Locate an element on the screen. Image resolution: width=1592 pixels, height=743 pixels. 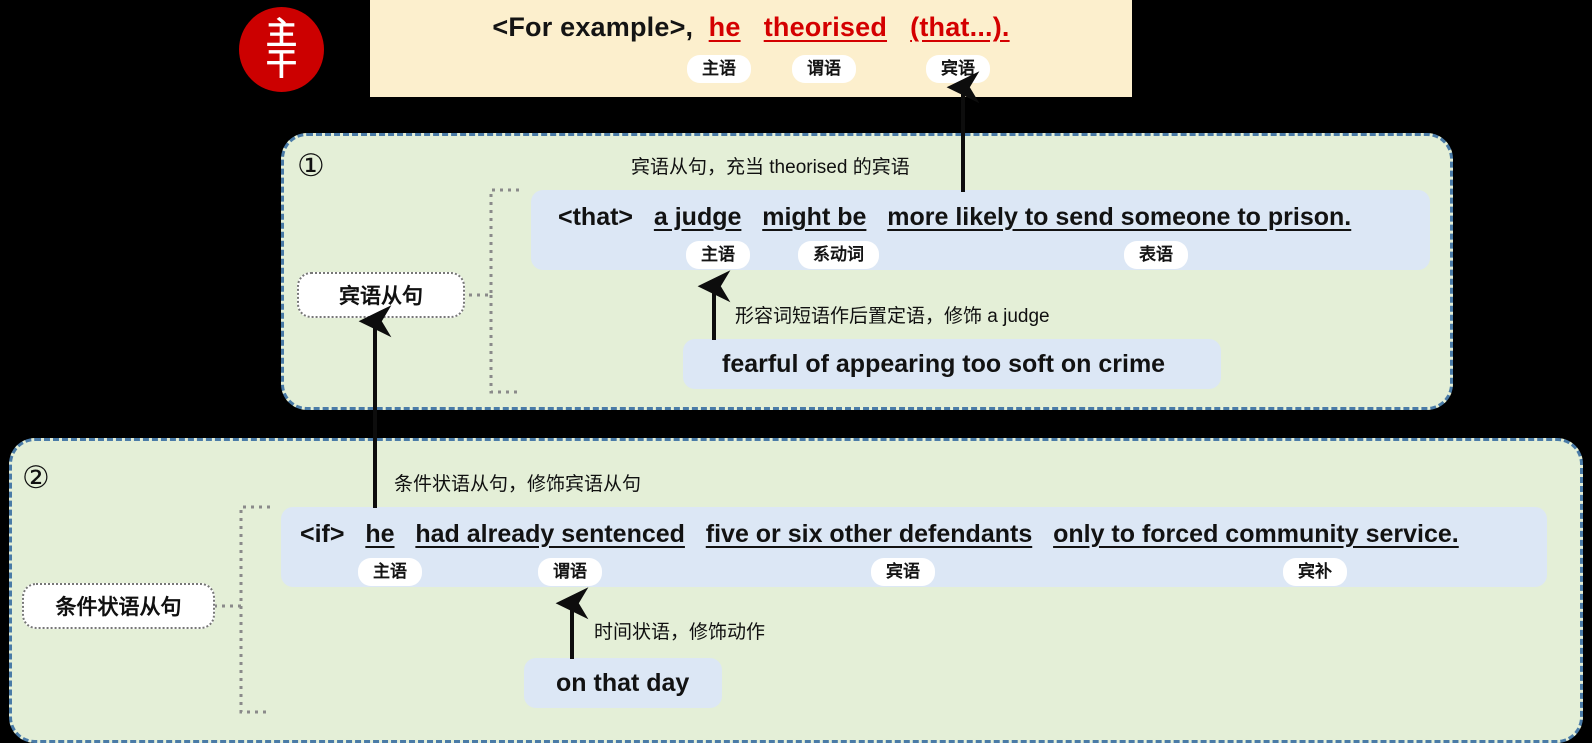
note-conditional-clause-role: 条件状语从句，修饰宾语从句 is located at coordinates (518, 484).